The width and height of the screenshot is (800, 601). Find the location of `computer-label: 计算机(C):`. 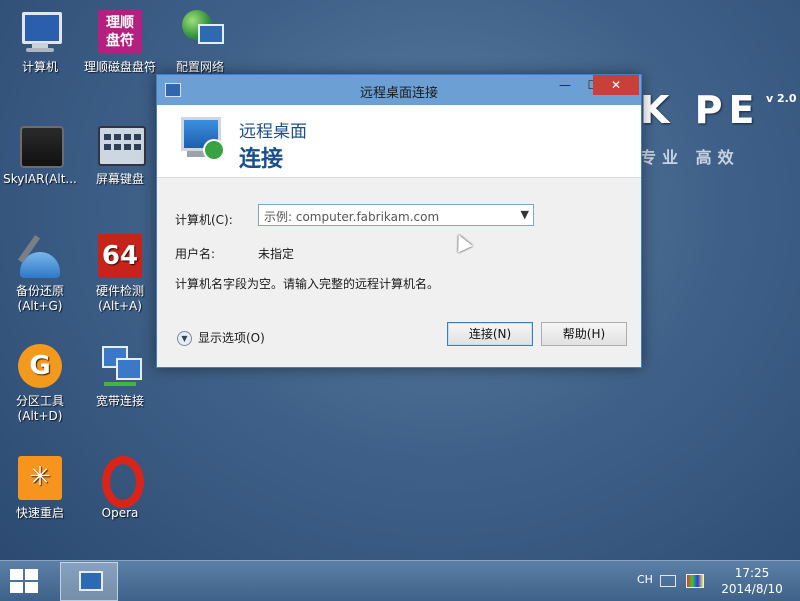

computer-label: 计算机(C): is located at coordinates (204, 220).